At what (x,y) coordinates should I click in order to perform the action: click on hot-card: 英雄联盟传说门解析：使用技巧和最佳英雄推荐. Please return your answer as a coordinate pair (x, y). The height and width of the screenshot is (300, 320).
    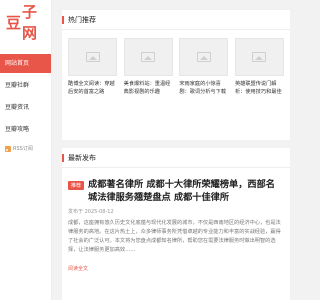
    Looking at the image, I should click on (259, 67).